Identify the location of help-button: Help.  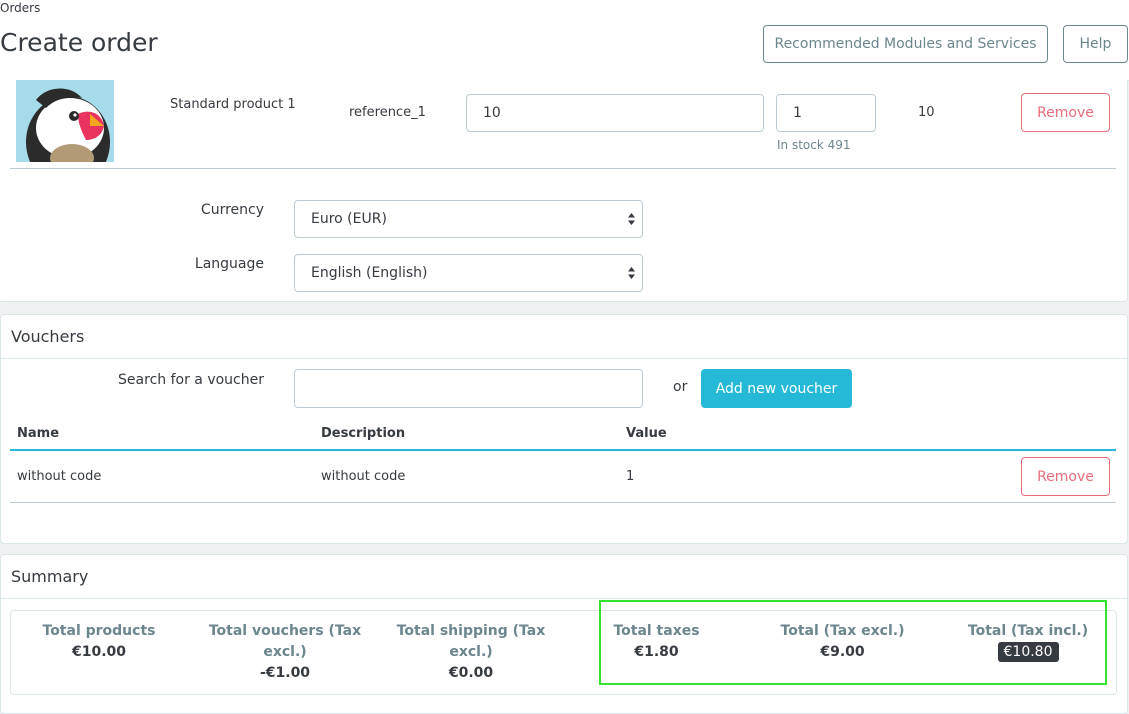
(1095, 44).